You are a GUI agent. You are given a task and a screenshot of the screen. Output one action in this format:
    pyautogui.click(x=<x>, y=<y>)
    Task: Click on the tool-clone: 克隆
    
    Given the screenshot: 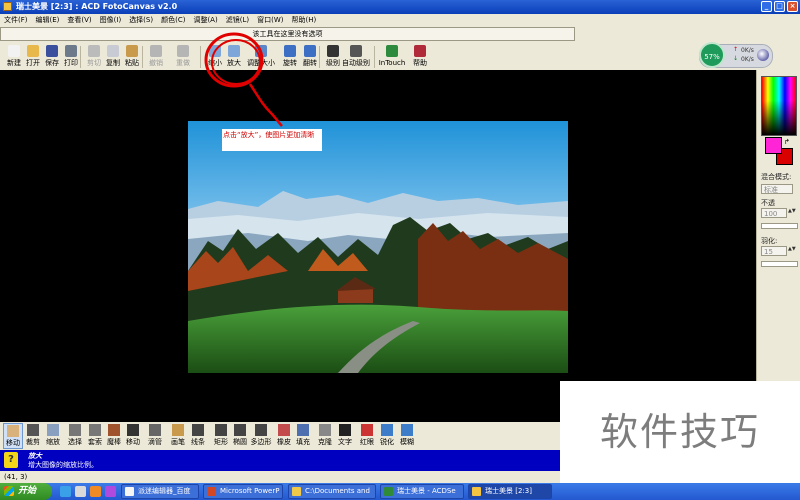 What is the action you would take?
    pyautogui.click(x=325, y=436)
    